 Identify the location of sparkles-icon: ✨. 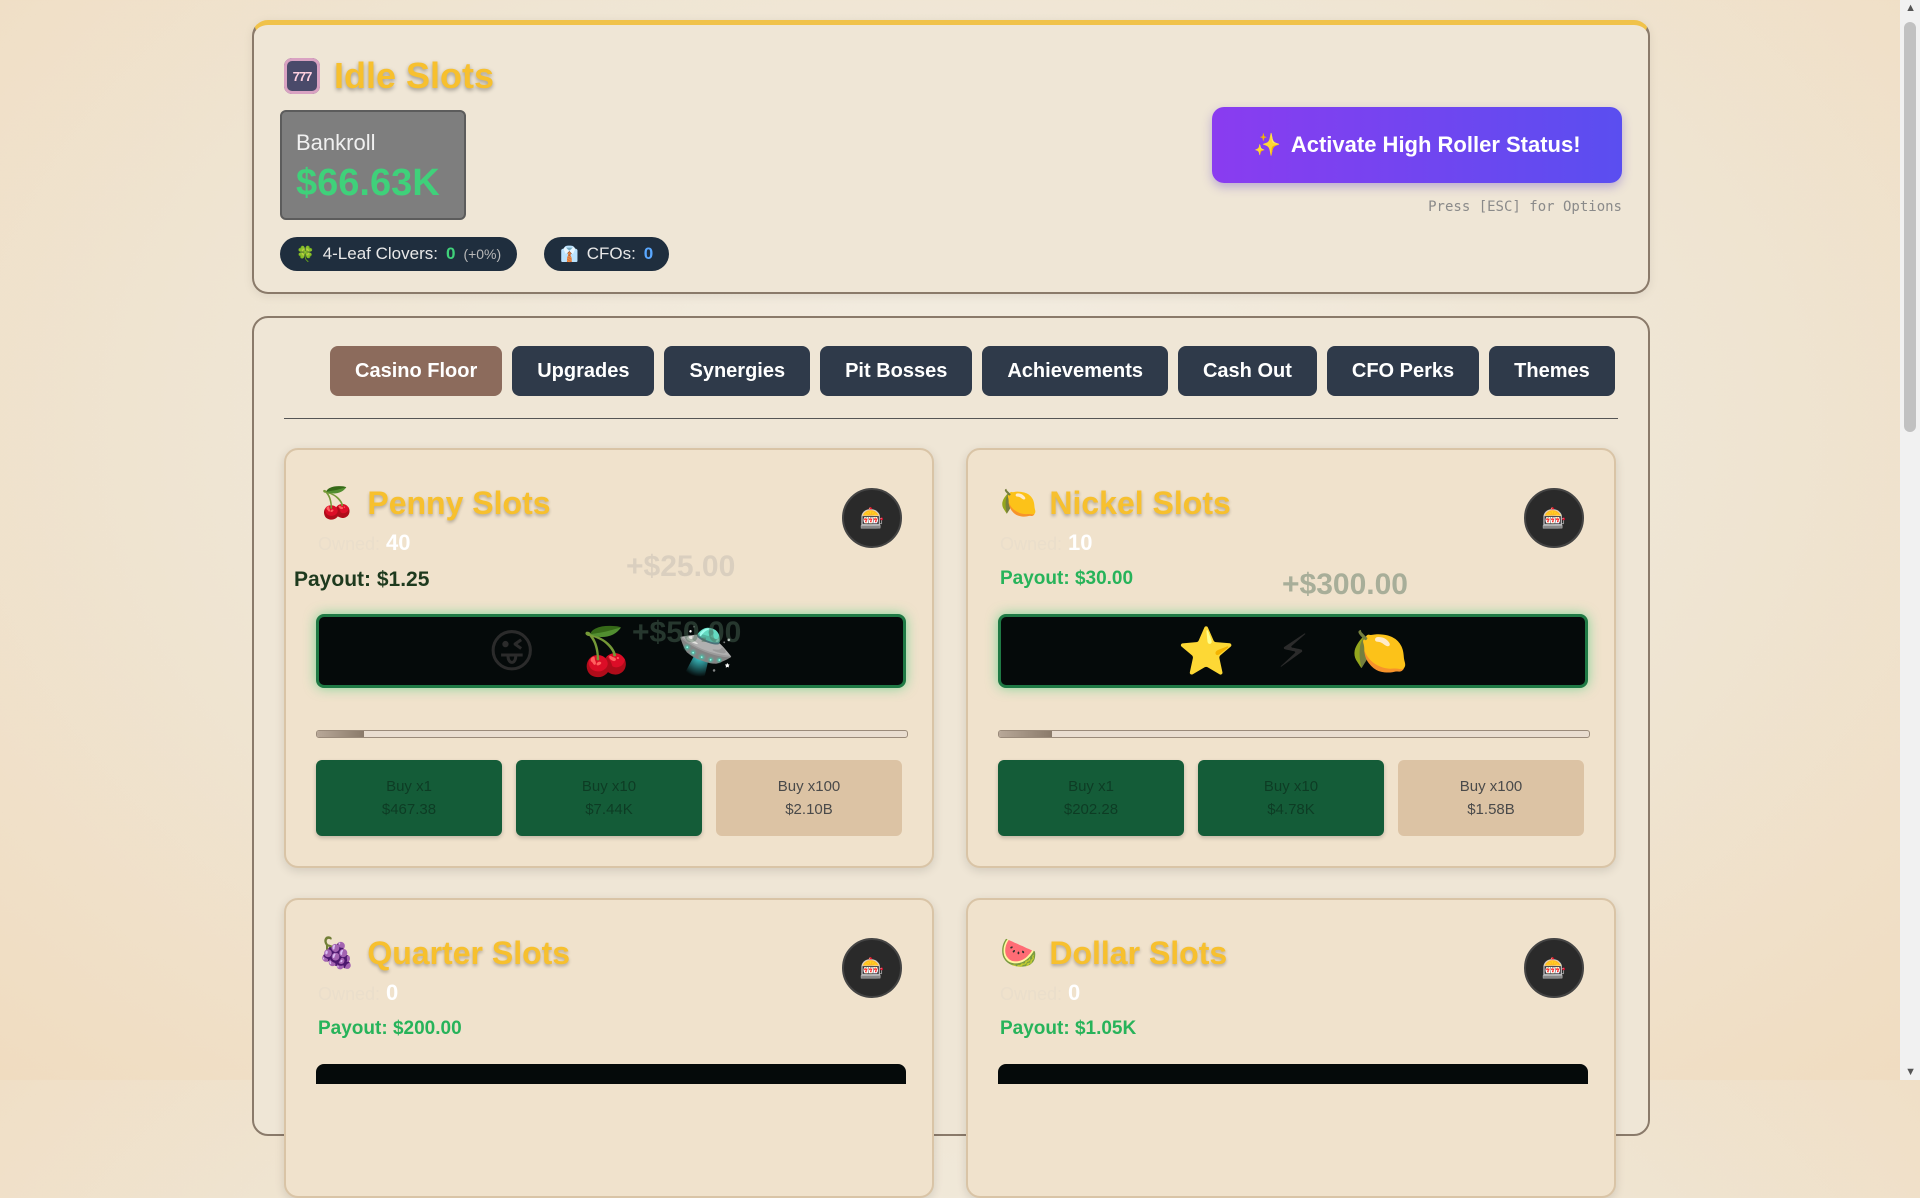
(1267, 144).